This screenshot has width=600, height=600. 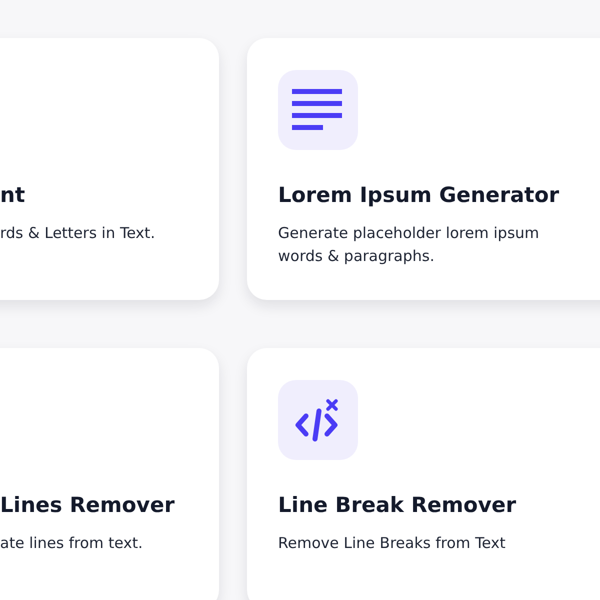 What do you see at coordinates (419, 195) in the screenshot?
I see `card-title: Lorem Ipsum Generator` at bounding box center [419, 195].